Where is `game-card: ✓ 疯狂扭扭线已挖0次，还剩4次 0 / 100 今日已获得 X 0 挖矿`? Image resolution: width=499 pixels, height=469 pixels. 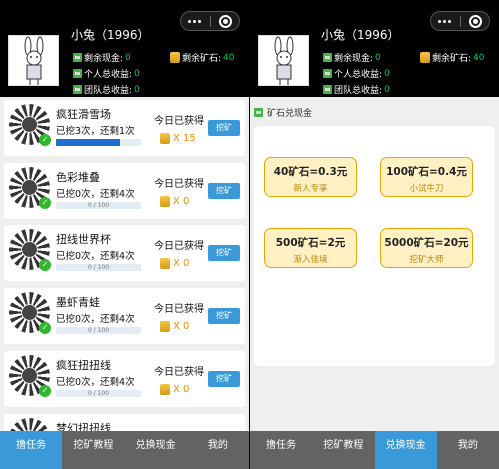 game-card: ✓ 疯狂扭扭线已挖0次，还剩4次 0 / 100 今日已获得 X 0 挖矿 is located at coordinates (124, 379).